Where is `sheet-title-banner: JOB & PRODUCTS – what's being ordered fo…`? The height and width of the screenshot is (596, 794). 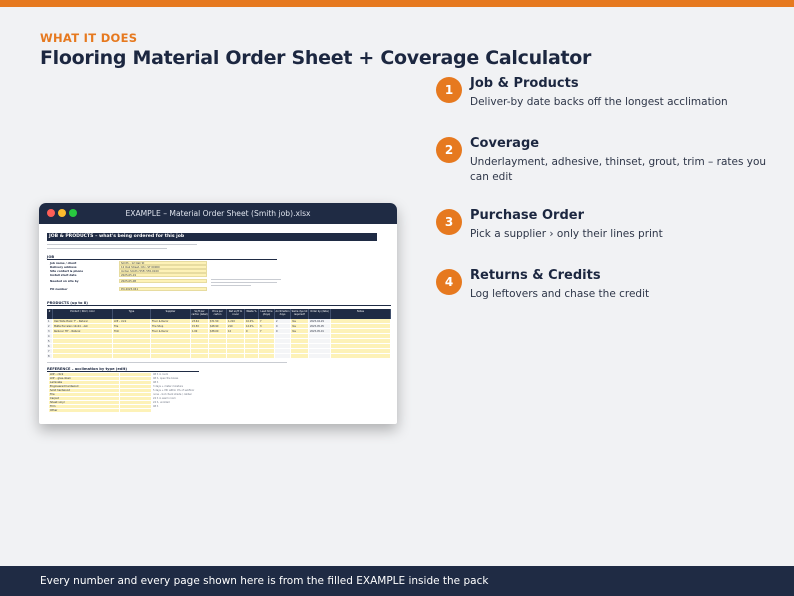
sheet-title-banner: JOB & PRODUCTS – what's being ordered fo… is located at coordinates (212, 237).